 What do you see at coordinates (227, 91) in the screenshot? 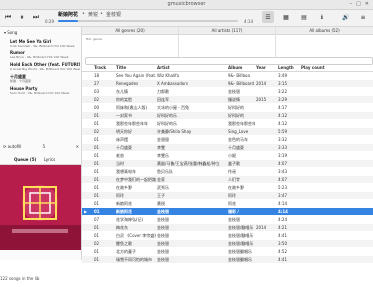
I see `table-row: 03 东儿情 刀郎歌 金枝银 3:22` at bounding box center [227, 91].